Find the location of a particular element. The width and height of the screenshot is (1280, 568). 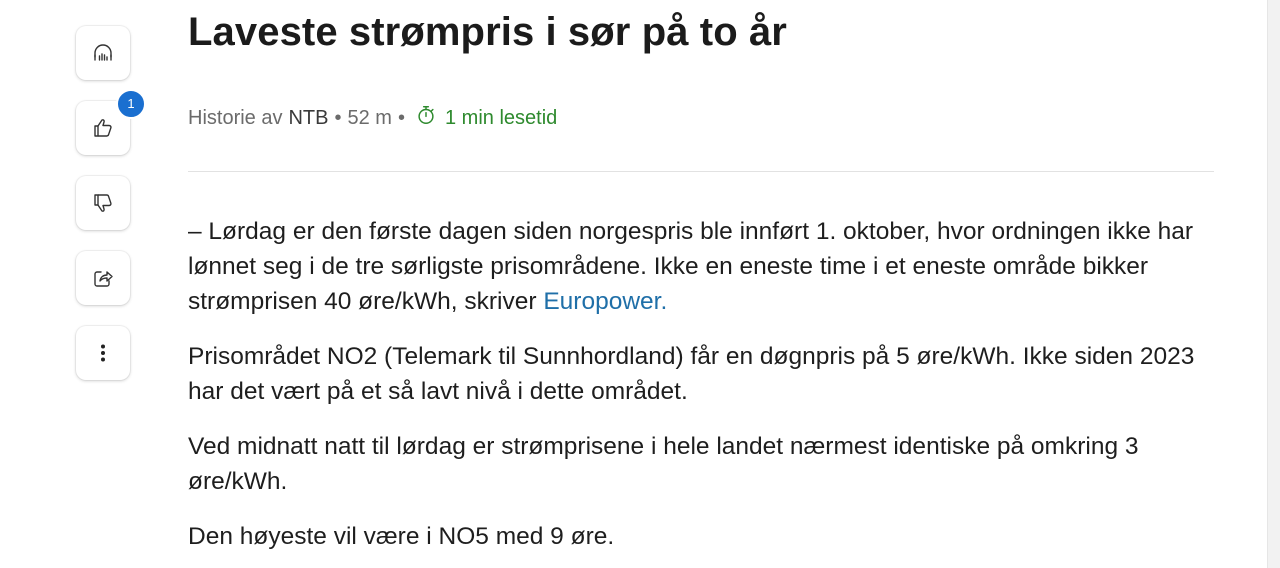

listen-button is located at coordinates (103, 53).